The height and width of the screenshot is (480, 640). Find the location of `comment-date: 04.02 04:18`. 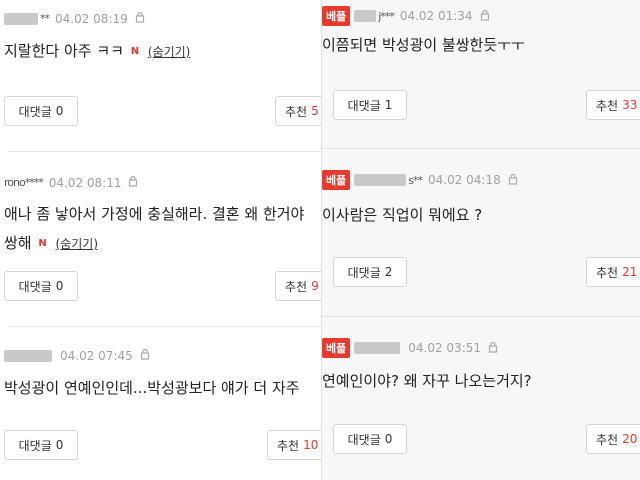

comment-date: 04.02 04:18 is located at coordinates (464, 180).